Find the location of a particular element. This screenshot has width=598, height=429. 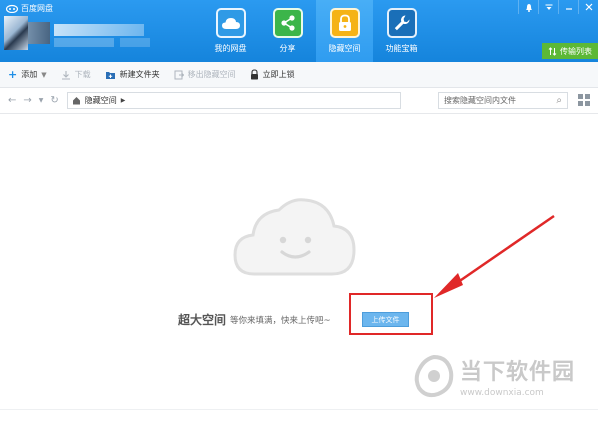

watermark-text: 当下软件园 is located at coordinates (518, 372).